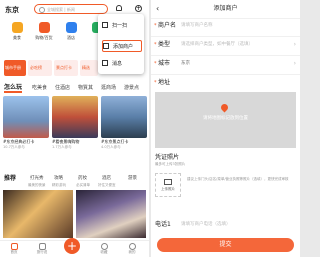 Image resolution: width=320 pixels, height=257 pixels. I want to click on address-field: * 地址, so click(225, 84).